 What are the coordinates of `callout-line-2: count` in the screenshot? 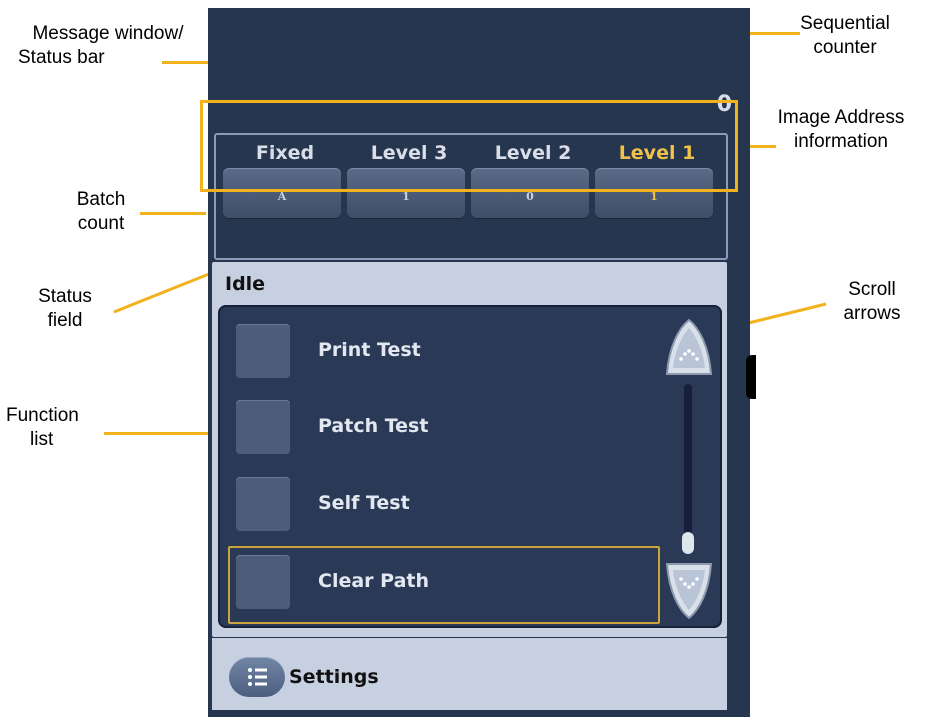 It's located at (101, 223).